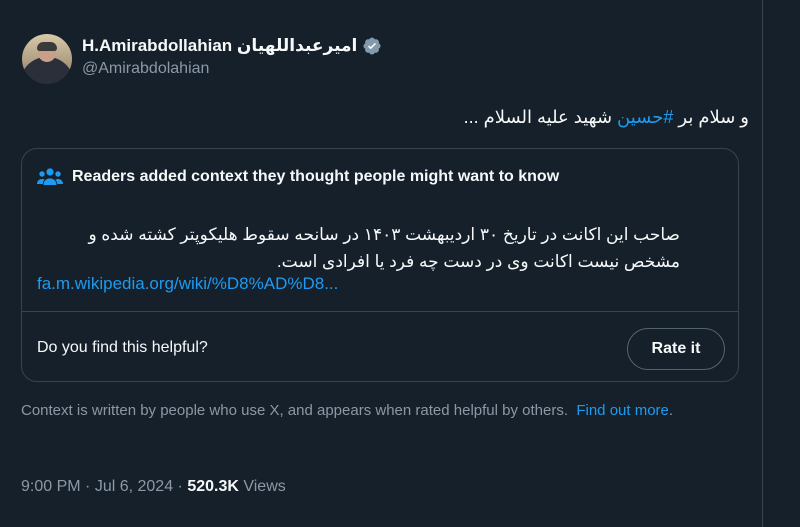 The image size is (800, 527). Describe the element at coordinates (676, 349) in the screenshot. I see `rate-it-button: Rate it` at that location.